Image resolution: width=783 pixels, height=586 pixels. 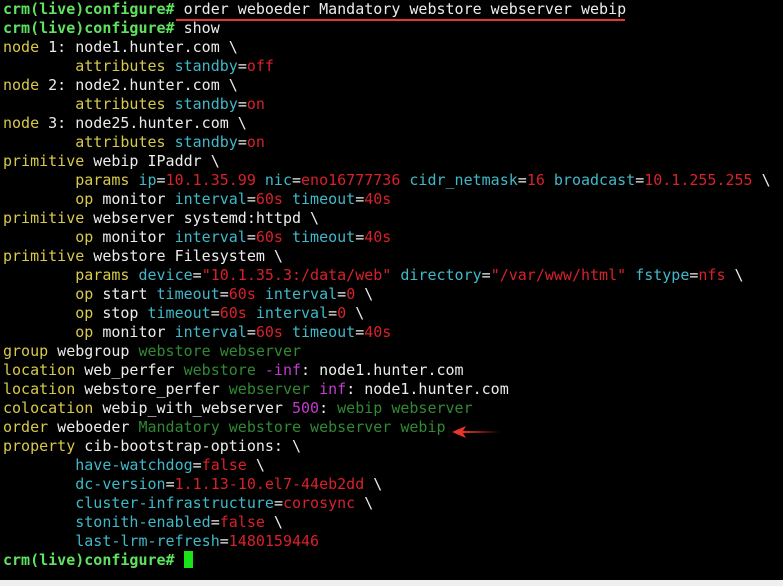 What do you see at coordinates (220, 351) in the screenshot?
I see `resource-reference: webstore webserver` at bounding box center [220, 351].